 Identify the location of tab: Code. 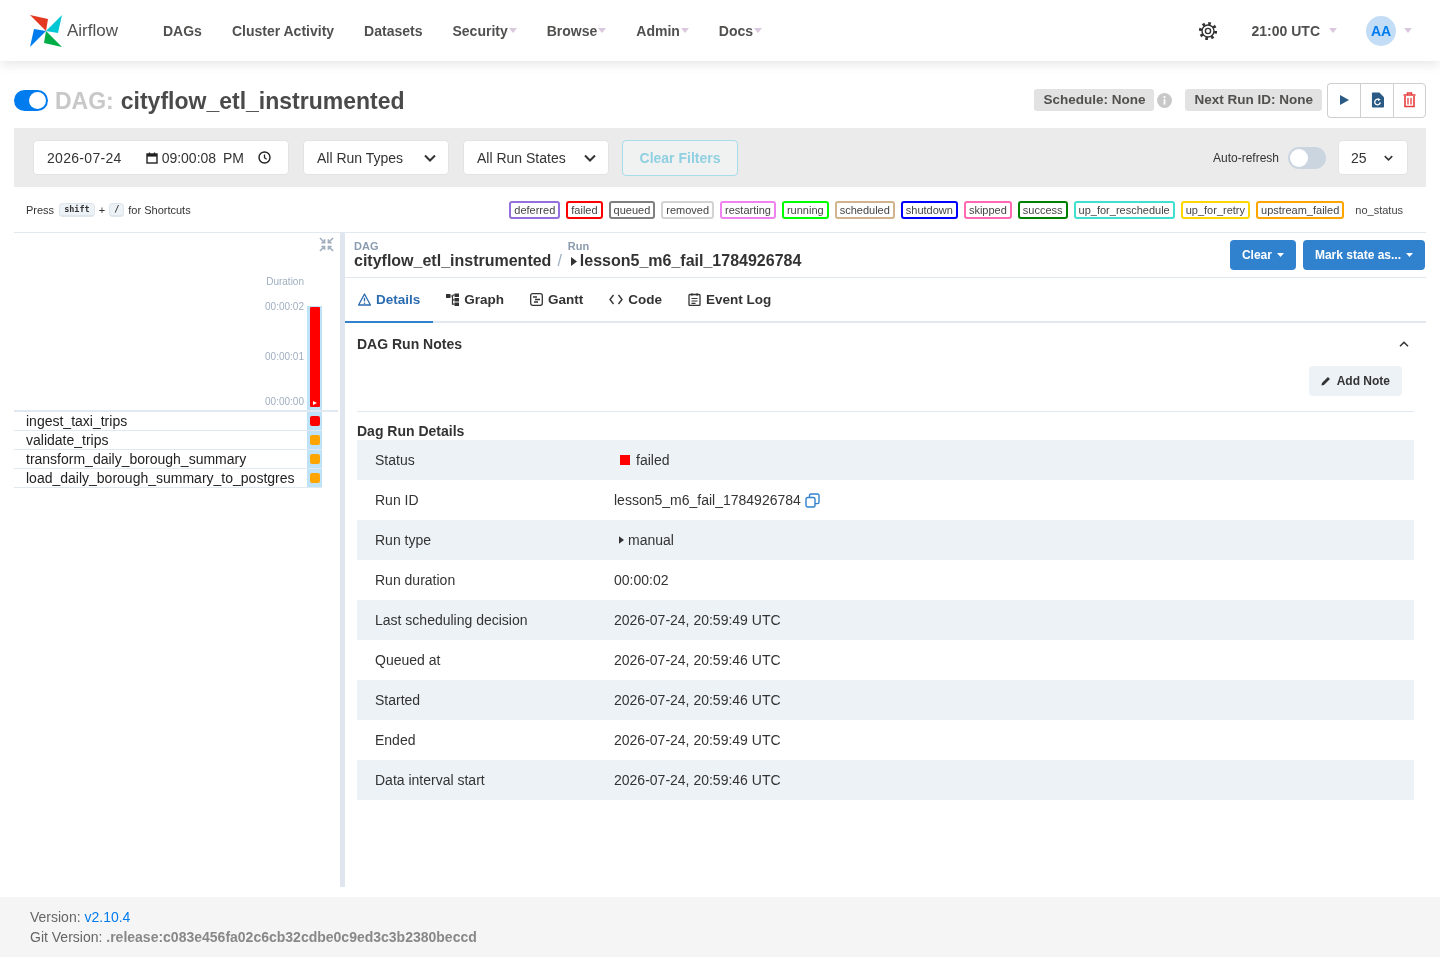
(636, 300).